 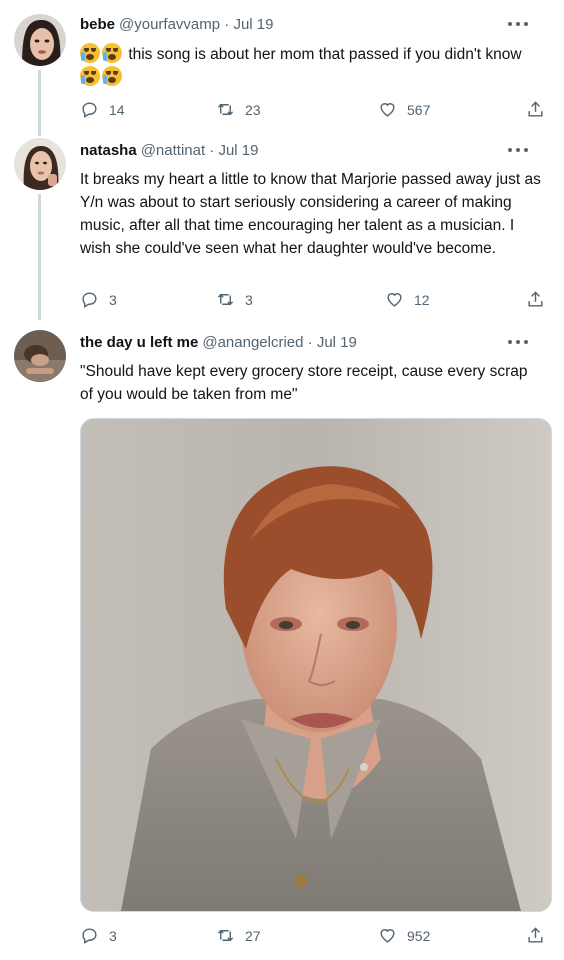 I want to click on retweet-count: 27, so click(x=253, y=935).